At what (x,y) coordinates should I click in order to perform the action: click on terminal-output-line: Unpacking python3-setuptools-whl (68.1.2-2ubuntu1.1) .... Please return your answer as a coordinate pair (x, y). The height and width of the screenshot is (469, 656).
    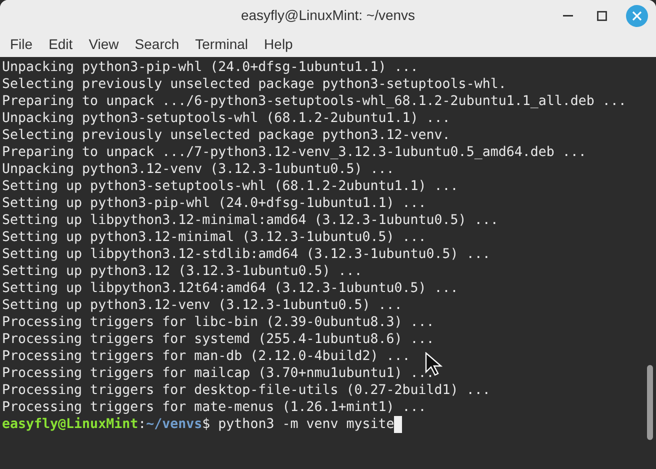
    Looking at the image, I should click on (226, 118).